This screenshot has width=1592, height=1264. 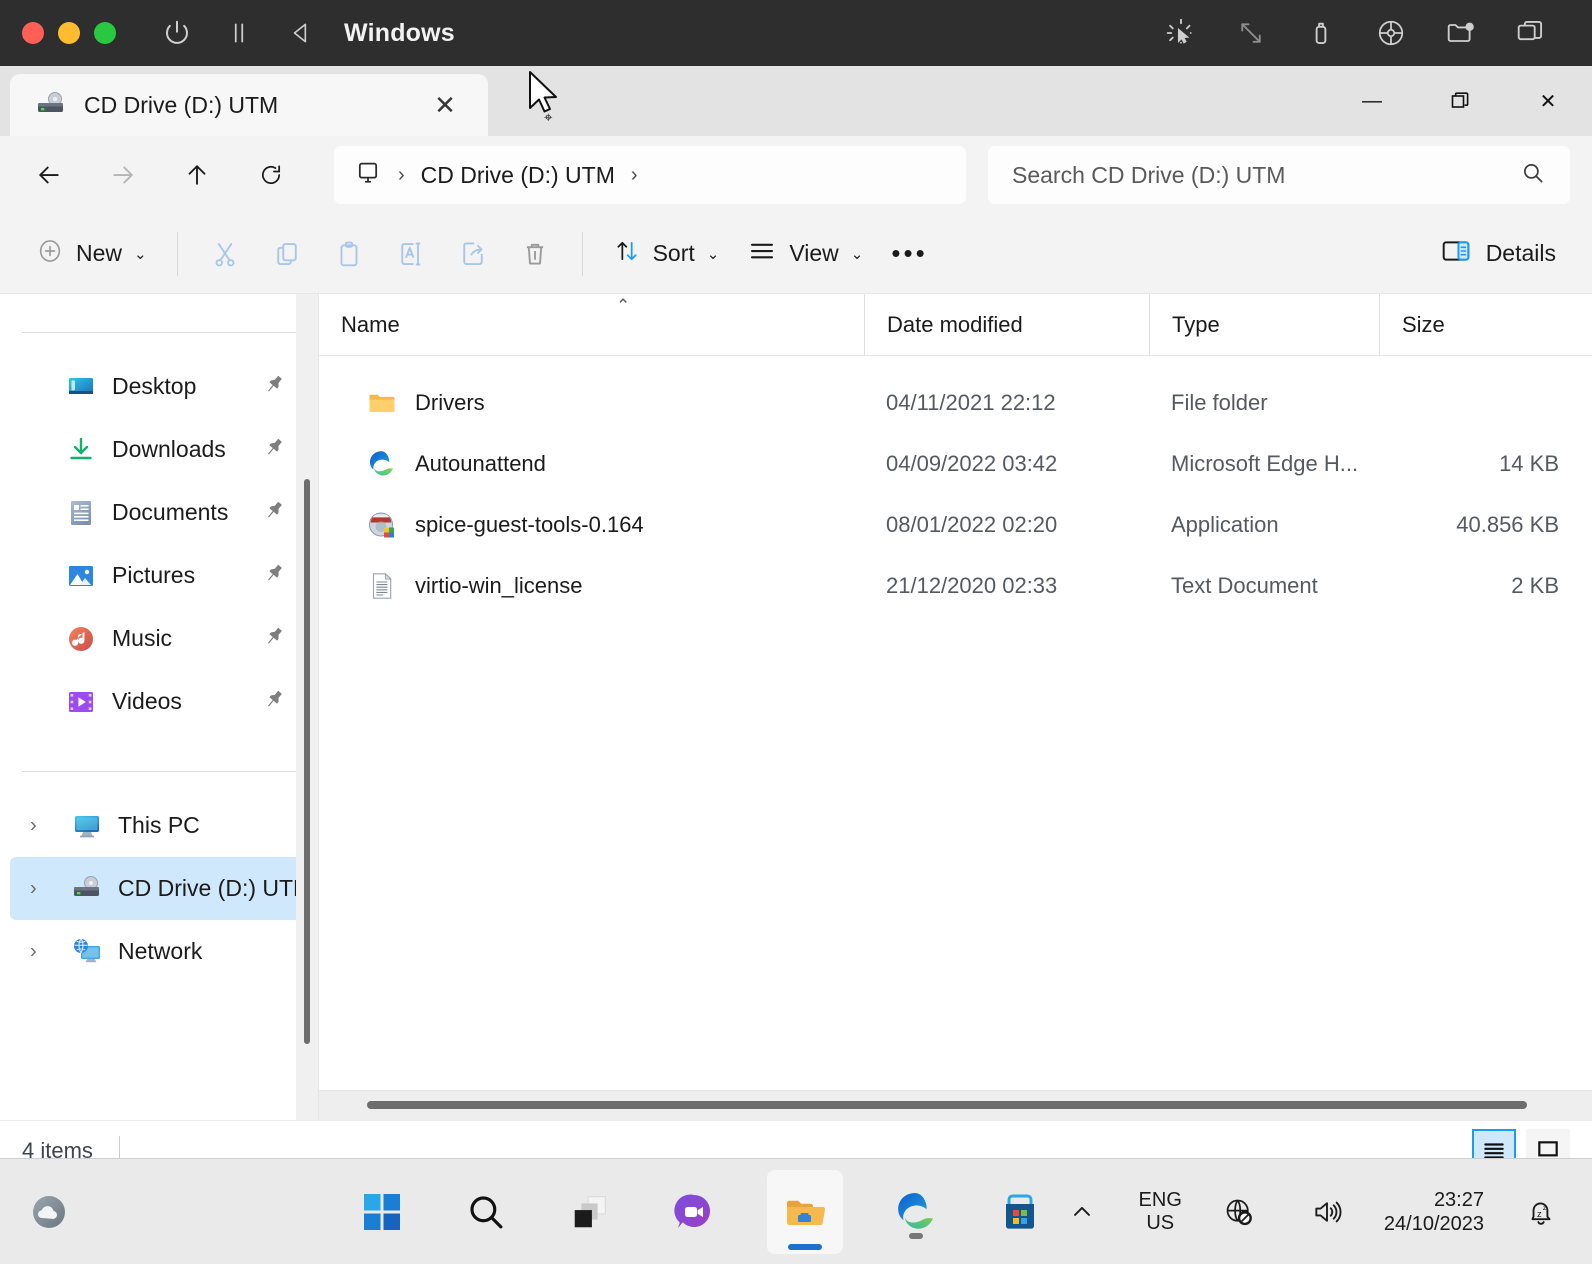 I want to click on edge-button, so click(x=916, y=1212).